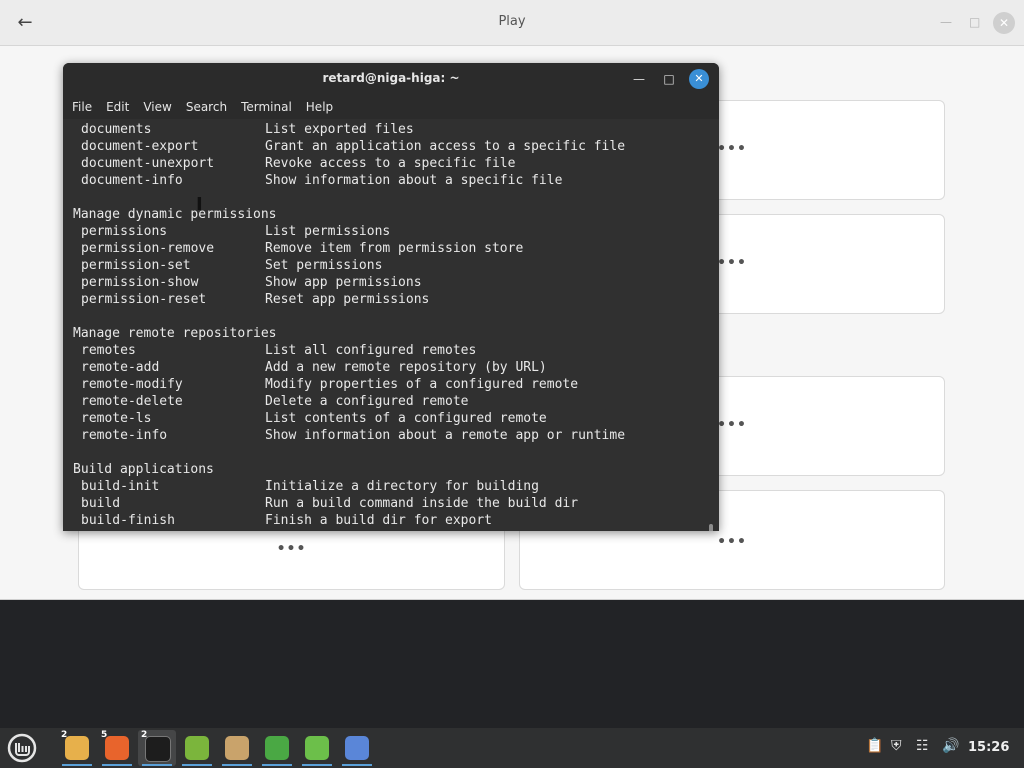 The width and height of the screenshot is (1024, 768). What do you see at coordinates (104, 735) in the screenshot?
I see `window-count-badge: 5` at bounding box center [104, 735].